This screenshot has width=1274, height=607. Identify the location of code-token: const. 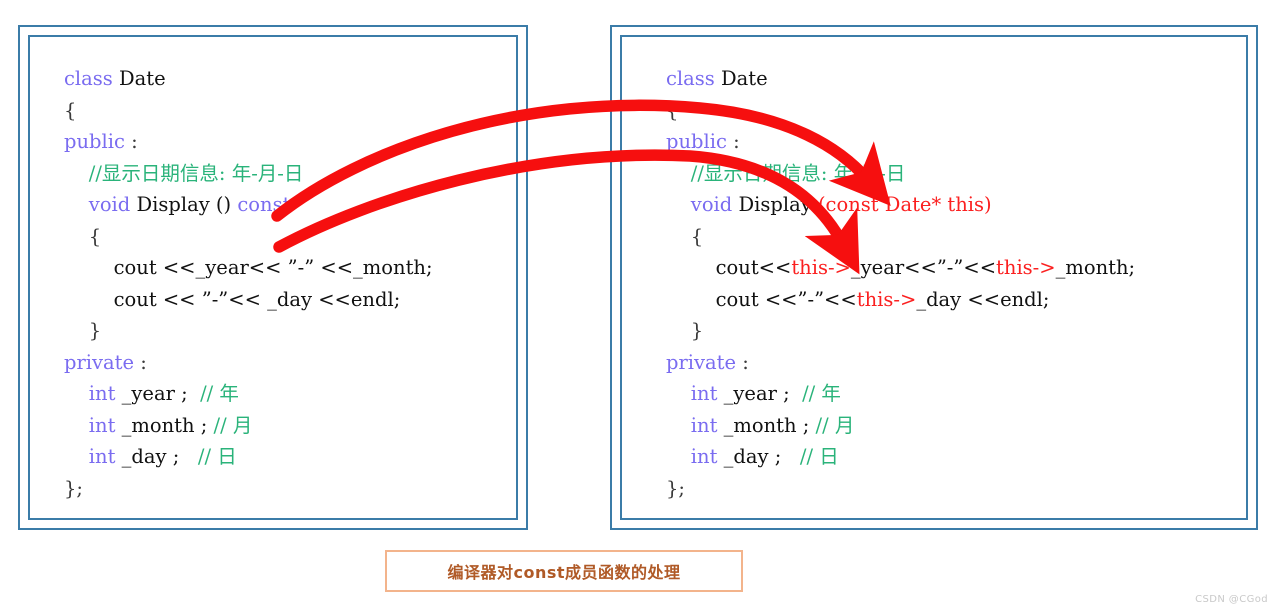
(264, 204).